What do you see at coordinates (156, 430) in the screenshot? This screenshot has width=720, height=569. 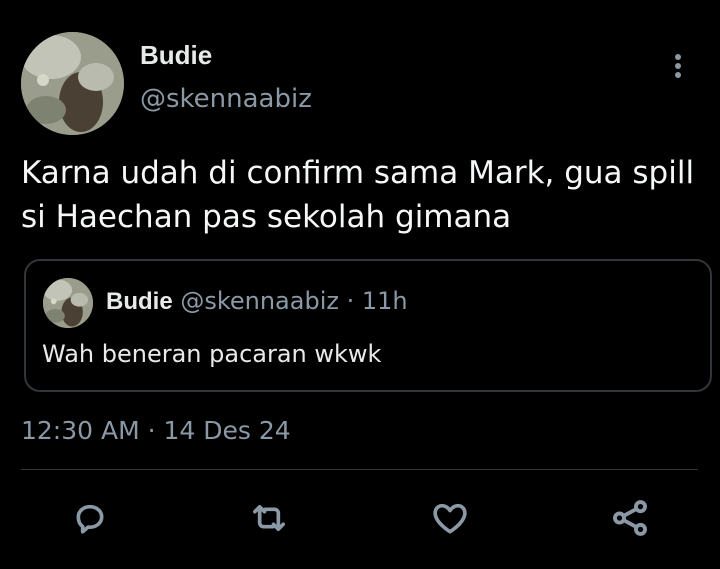 I see `tweet-timestamp: 12:30 AM · 14 Des 24` at bounding box center [156, 430].